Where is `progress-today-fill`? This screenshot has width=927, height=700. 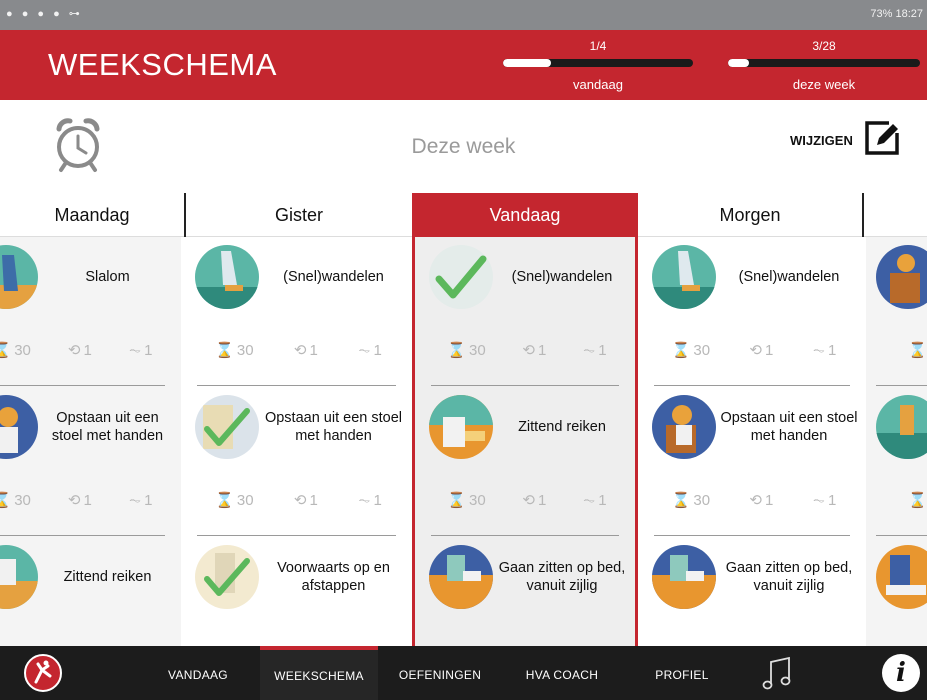
progress-today-fill is located at coordinates (527, 63).